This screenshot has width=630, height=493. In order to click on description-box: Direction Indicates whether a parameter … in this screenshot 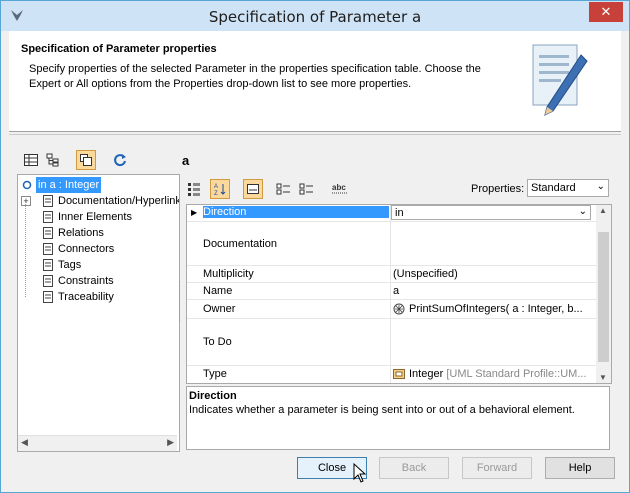, I will do `click(398, 418)`.